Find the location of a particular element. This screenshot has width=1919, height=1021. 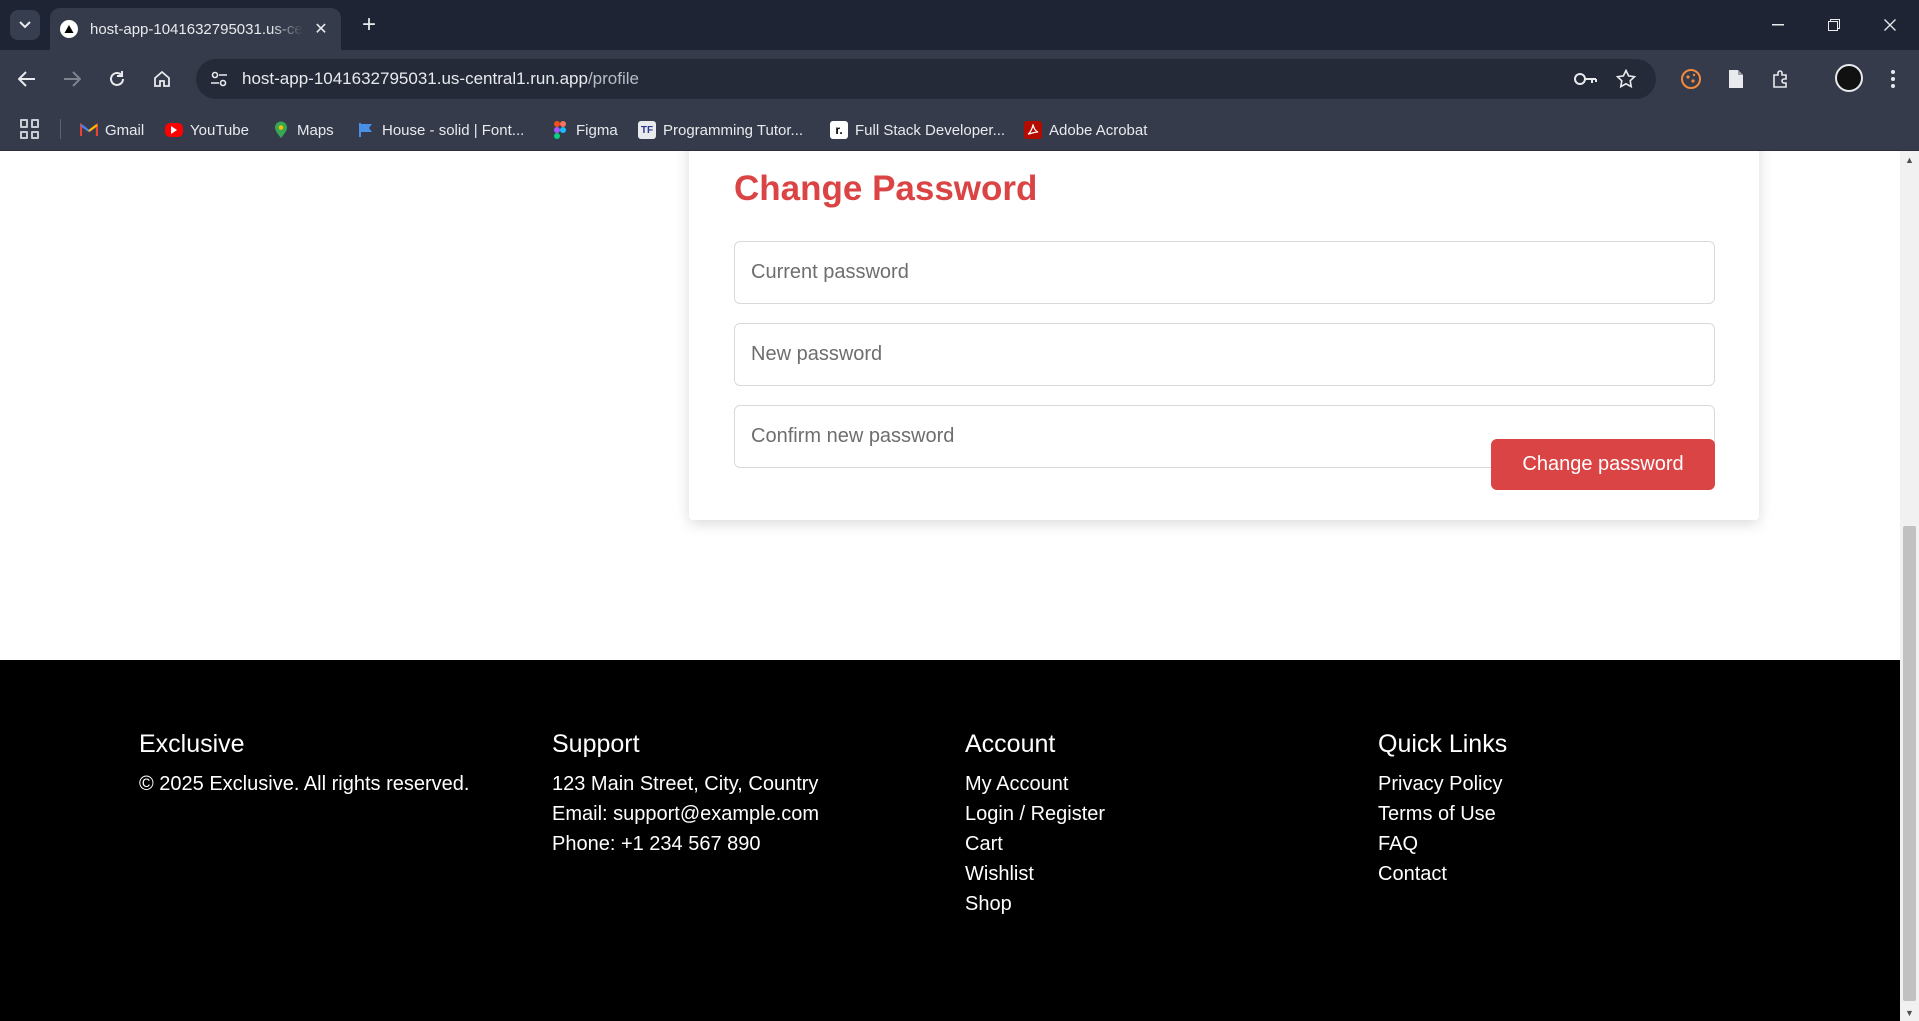

footer-link-wishlist: Wishlist is located at coordinates (1035, 874).